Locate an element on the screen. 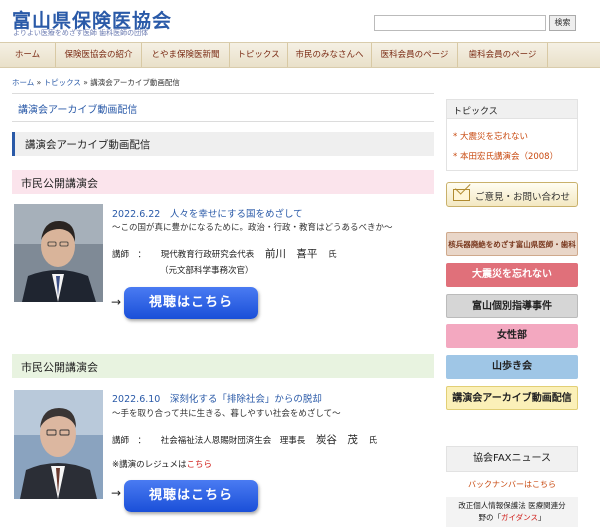 This screenshot has height=531, width=600. breadcrumb-topics: トピックス is located at coordinates (62, 82).